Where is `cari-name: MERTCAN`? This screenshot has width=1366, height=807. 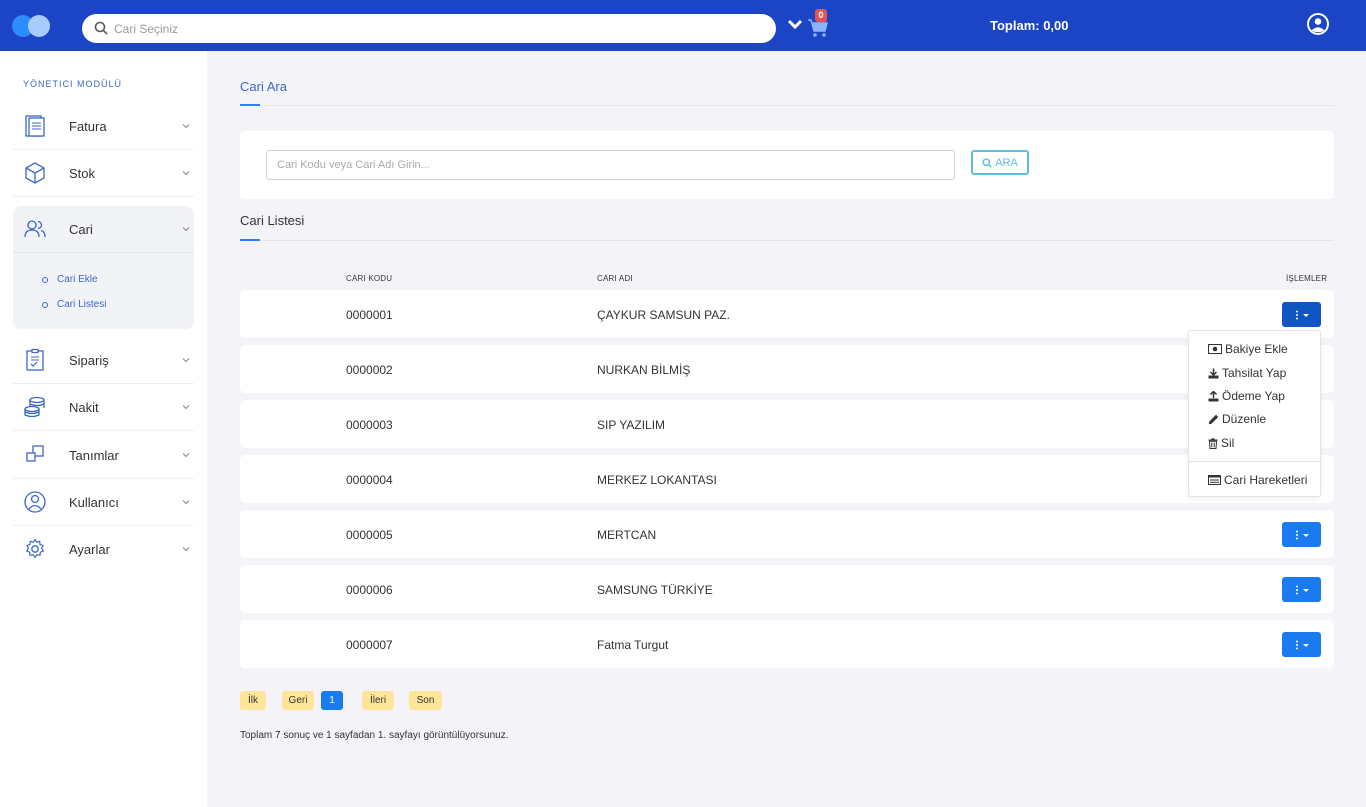 cari-name: MERTCAN is located at coordinates (627, 535).